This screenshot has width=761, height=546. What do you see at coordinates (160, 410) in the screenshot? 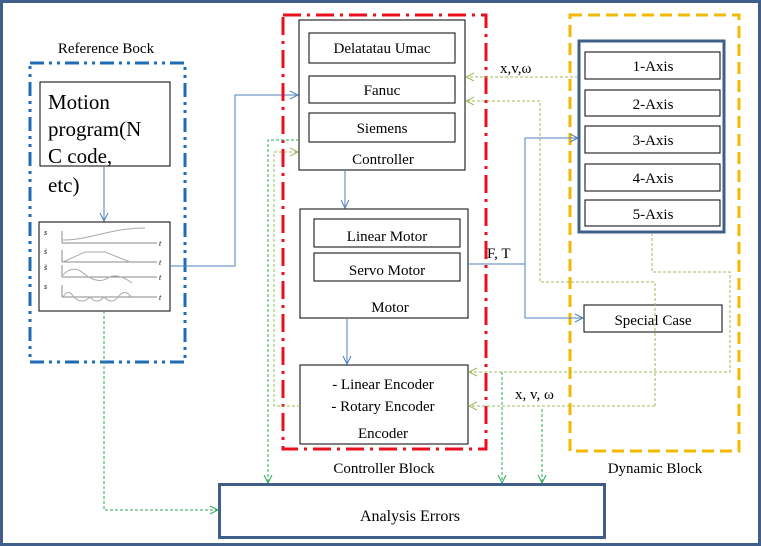
I see `error-arrow-reference` at bounding box center [160, 410].